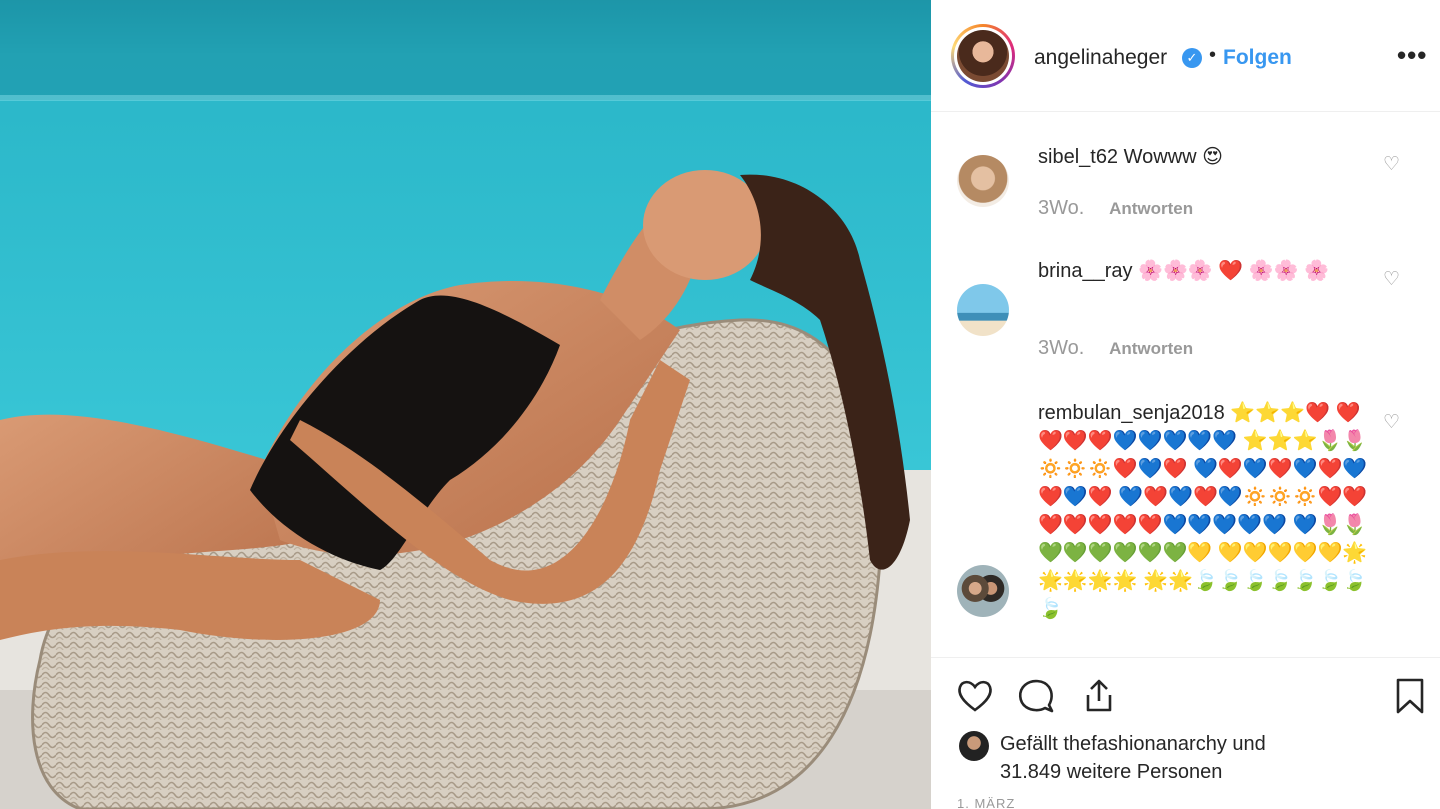 Image resolution: width=1440 pixels, height=809 pixels. I want to click on comment-text: sibel_t62 Wowww 😍, so click(1203, 157).